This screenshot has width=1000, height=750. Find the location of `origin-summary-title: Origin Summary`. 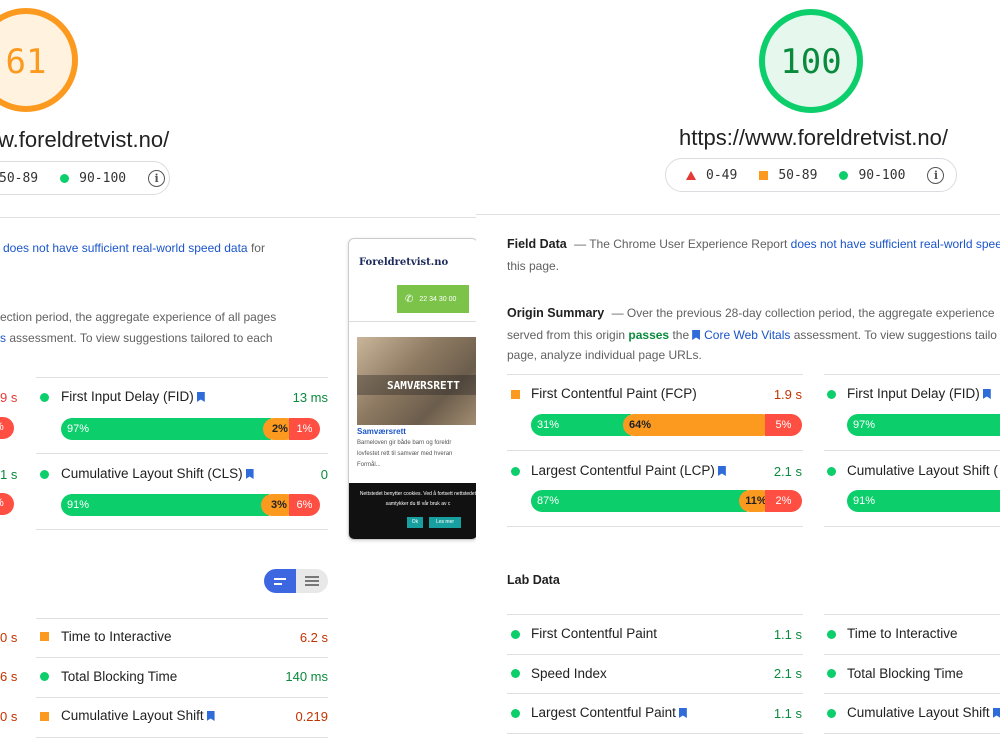

origin-summary-title: Origin Summary is located at coordinates (556, 313).